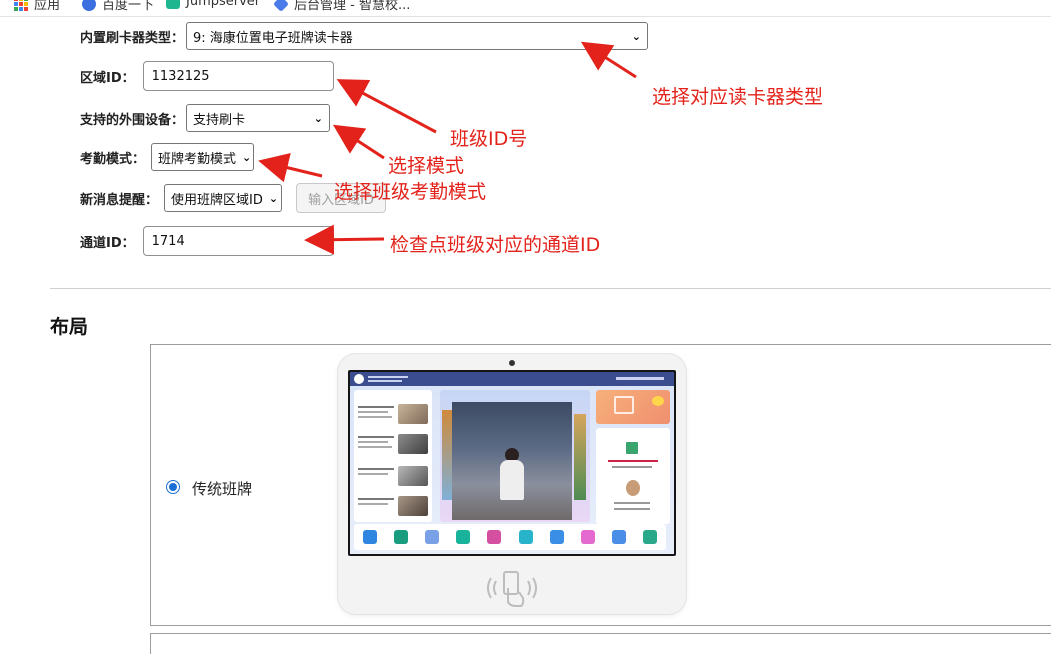  Describe the element at coordinates (426, 166) in the screenshot. I see `annotation-mode: 选择模式` at that location.